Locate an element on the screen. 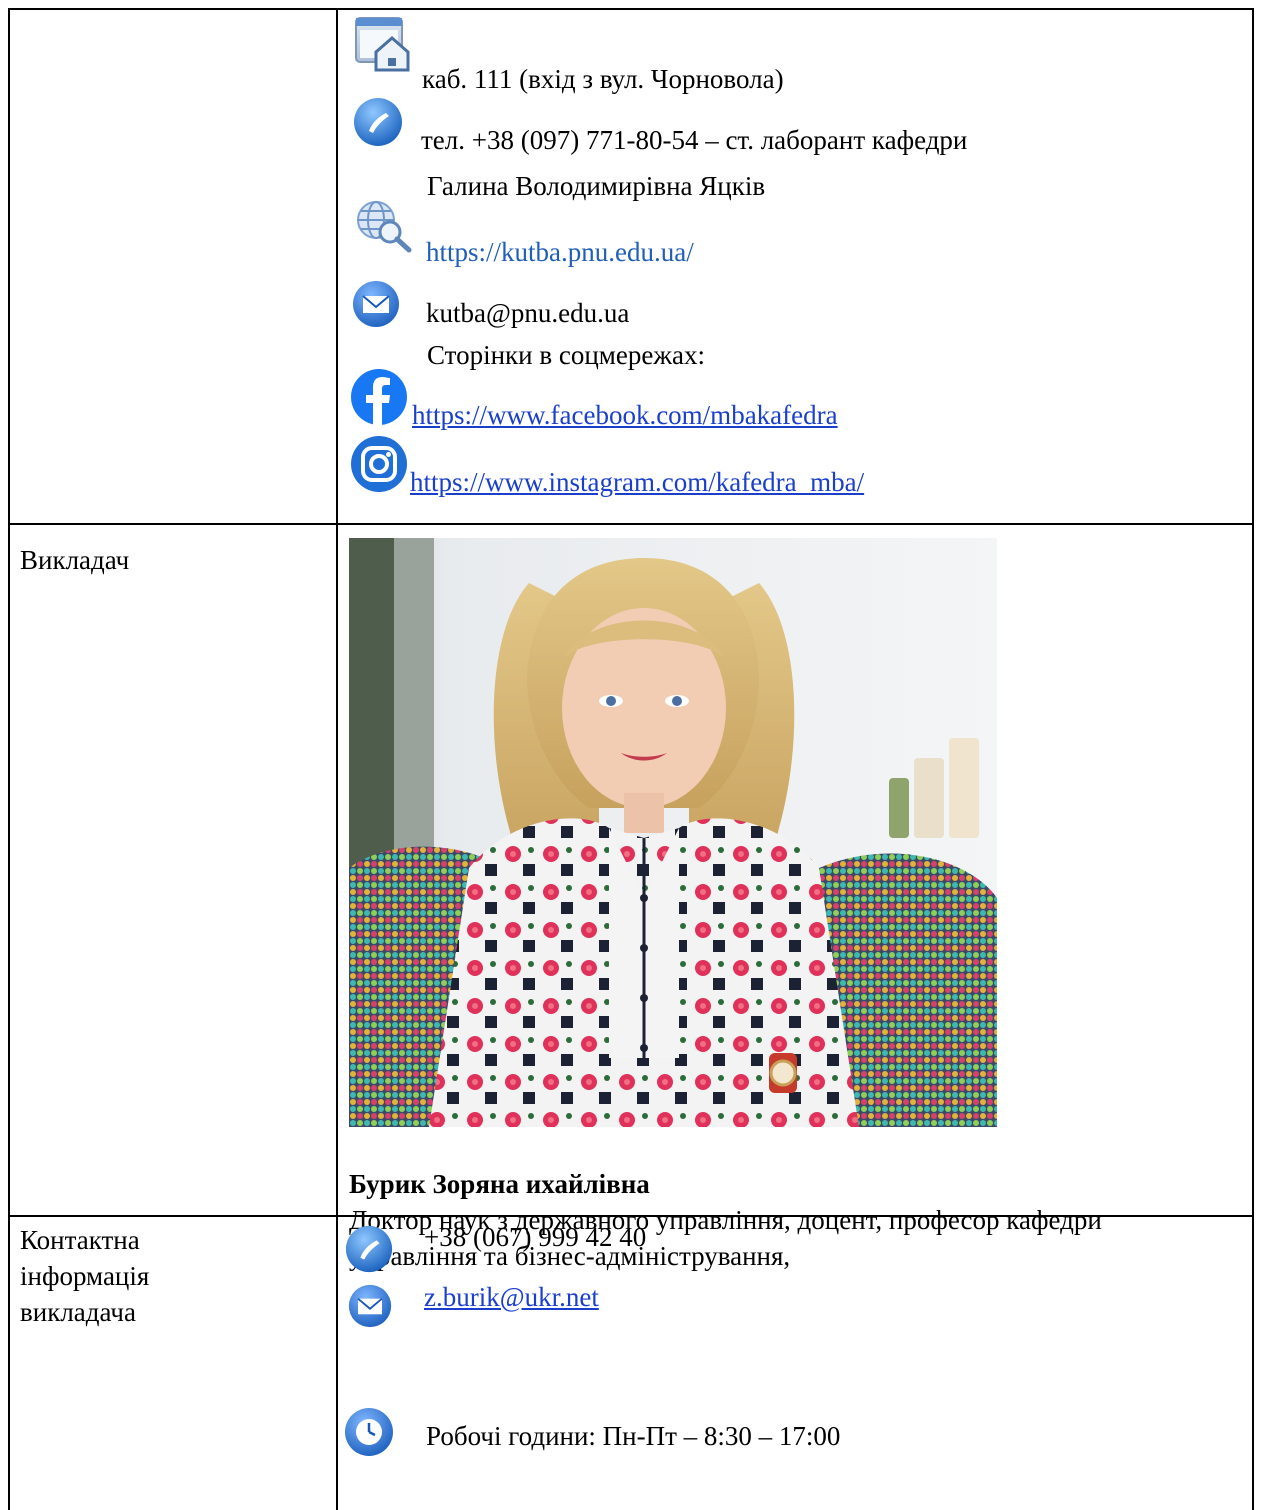 This screenshot has height=1510, width=1261. table-left-border is located at coordinates (9, 759).